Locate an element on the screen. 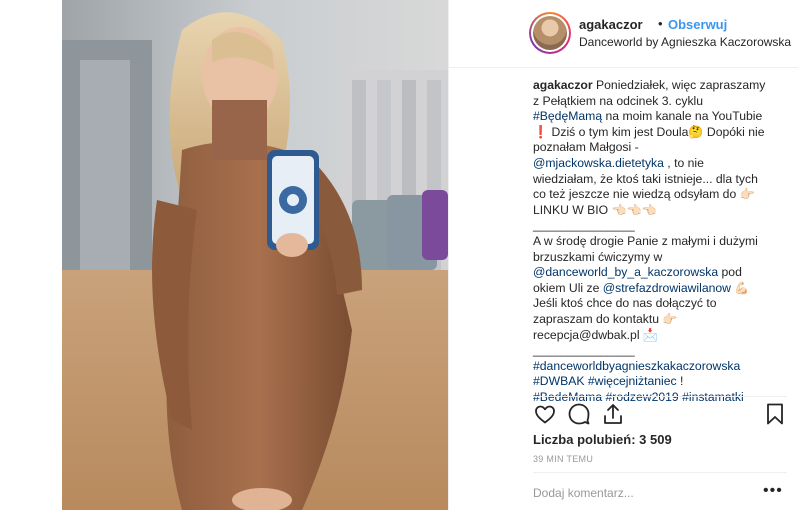  avatar-image is located at coordinates (550, 33).